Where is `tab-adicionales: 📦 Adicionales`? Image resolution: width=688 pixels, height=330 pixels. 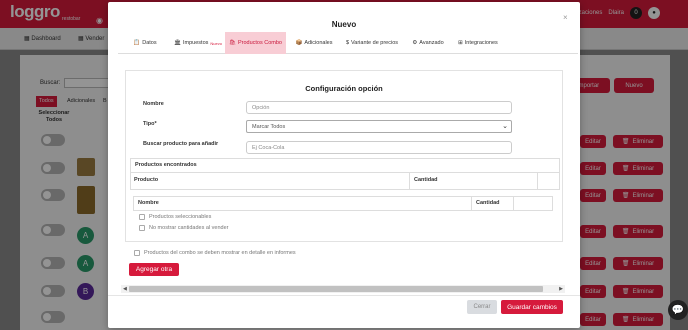 tab-adicionales: 📦 Adicionales is located at coordinates (314, 43).